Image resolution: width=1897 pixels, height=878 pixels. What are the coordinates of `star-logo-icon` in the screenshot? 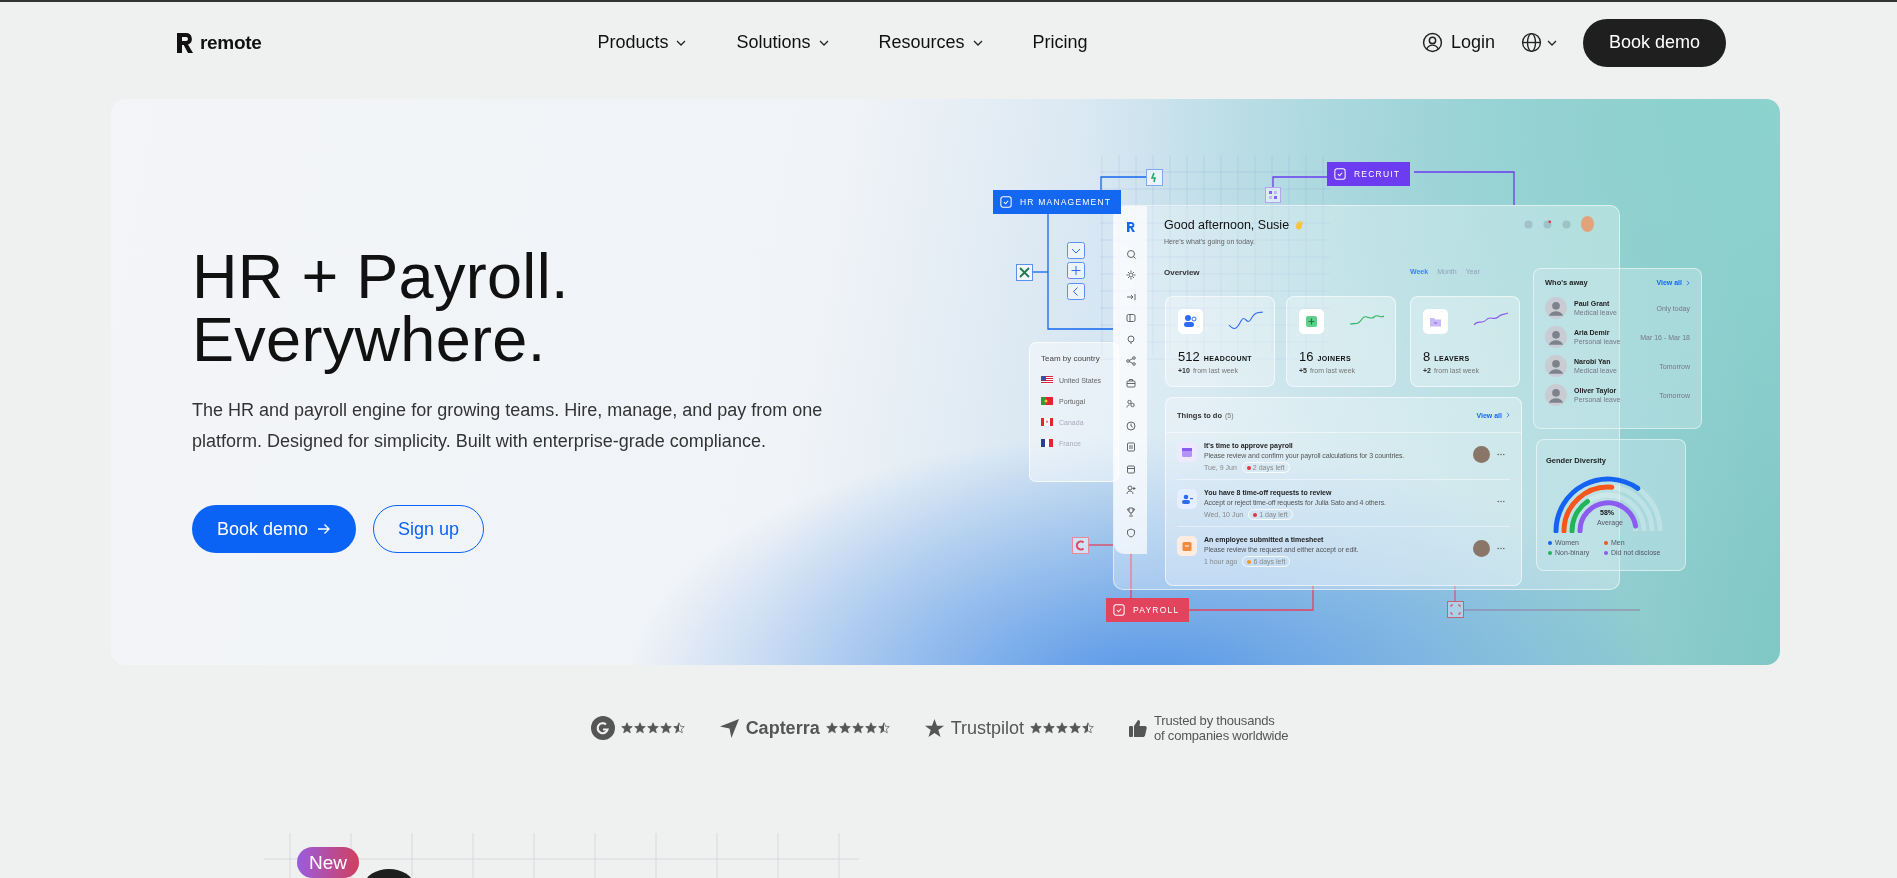 It's located at (934, 728).